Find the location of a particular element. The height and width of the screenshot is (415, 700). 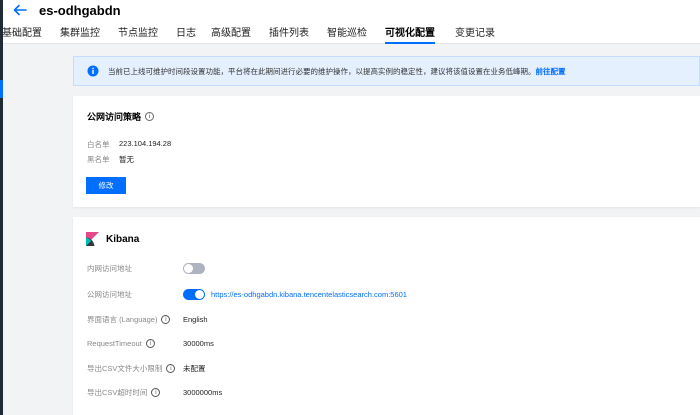

language-label: 界面语言 (Language) is located at coordinates (122, 319).